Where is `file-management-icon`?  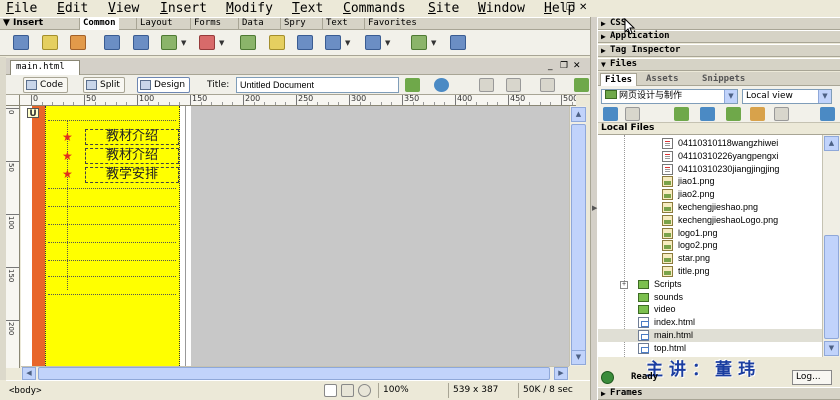
file-management-icon is located at coordinates (412, 85).